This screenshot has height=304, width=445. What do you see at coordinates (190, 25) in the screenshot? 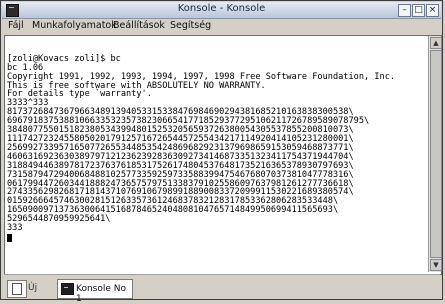
I see `menu-help: Segítség` at bounding box center [190, 25].